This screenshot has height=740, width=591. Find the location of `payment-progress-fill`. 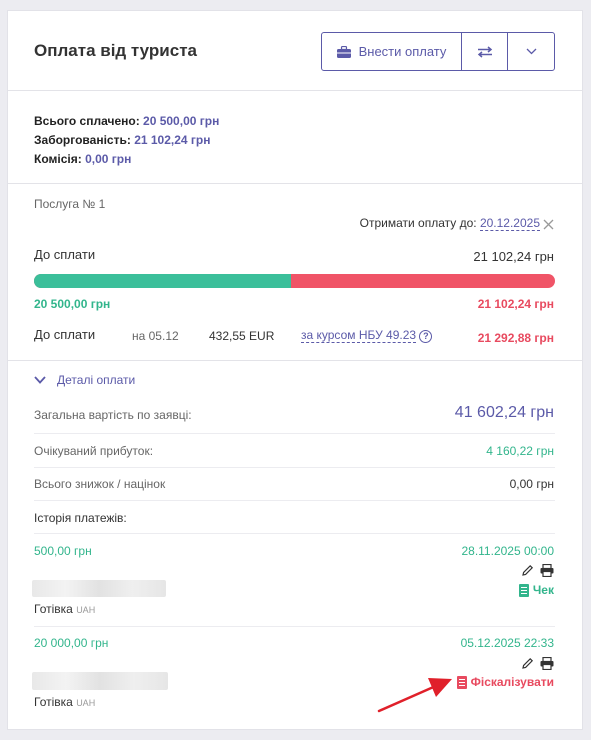

payment-progress-fill is located at coordinates (162, 281).